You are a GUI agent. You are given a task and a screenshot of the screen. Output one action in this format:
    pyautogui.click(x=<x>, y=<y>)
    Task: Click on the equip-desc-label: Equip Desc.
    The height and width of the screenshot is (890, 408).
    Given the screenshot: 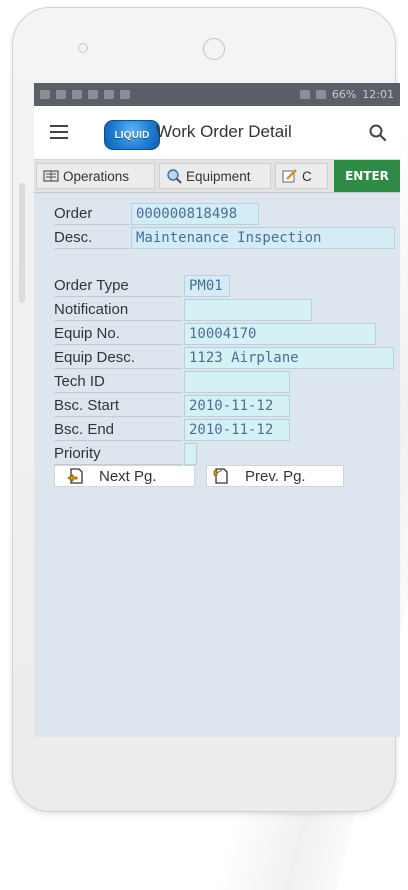 What is the action you would take?
    pyautogui.click(x=118, y=358)
    